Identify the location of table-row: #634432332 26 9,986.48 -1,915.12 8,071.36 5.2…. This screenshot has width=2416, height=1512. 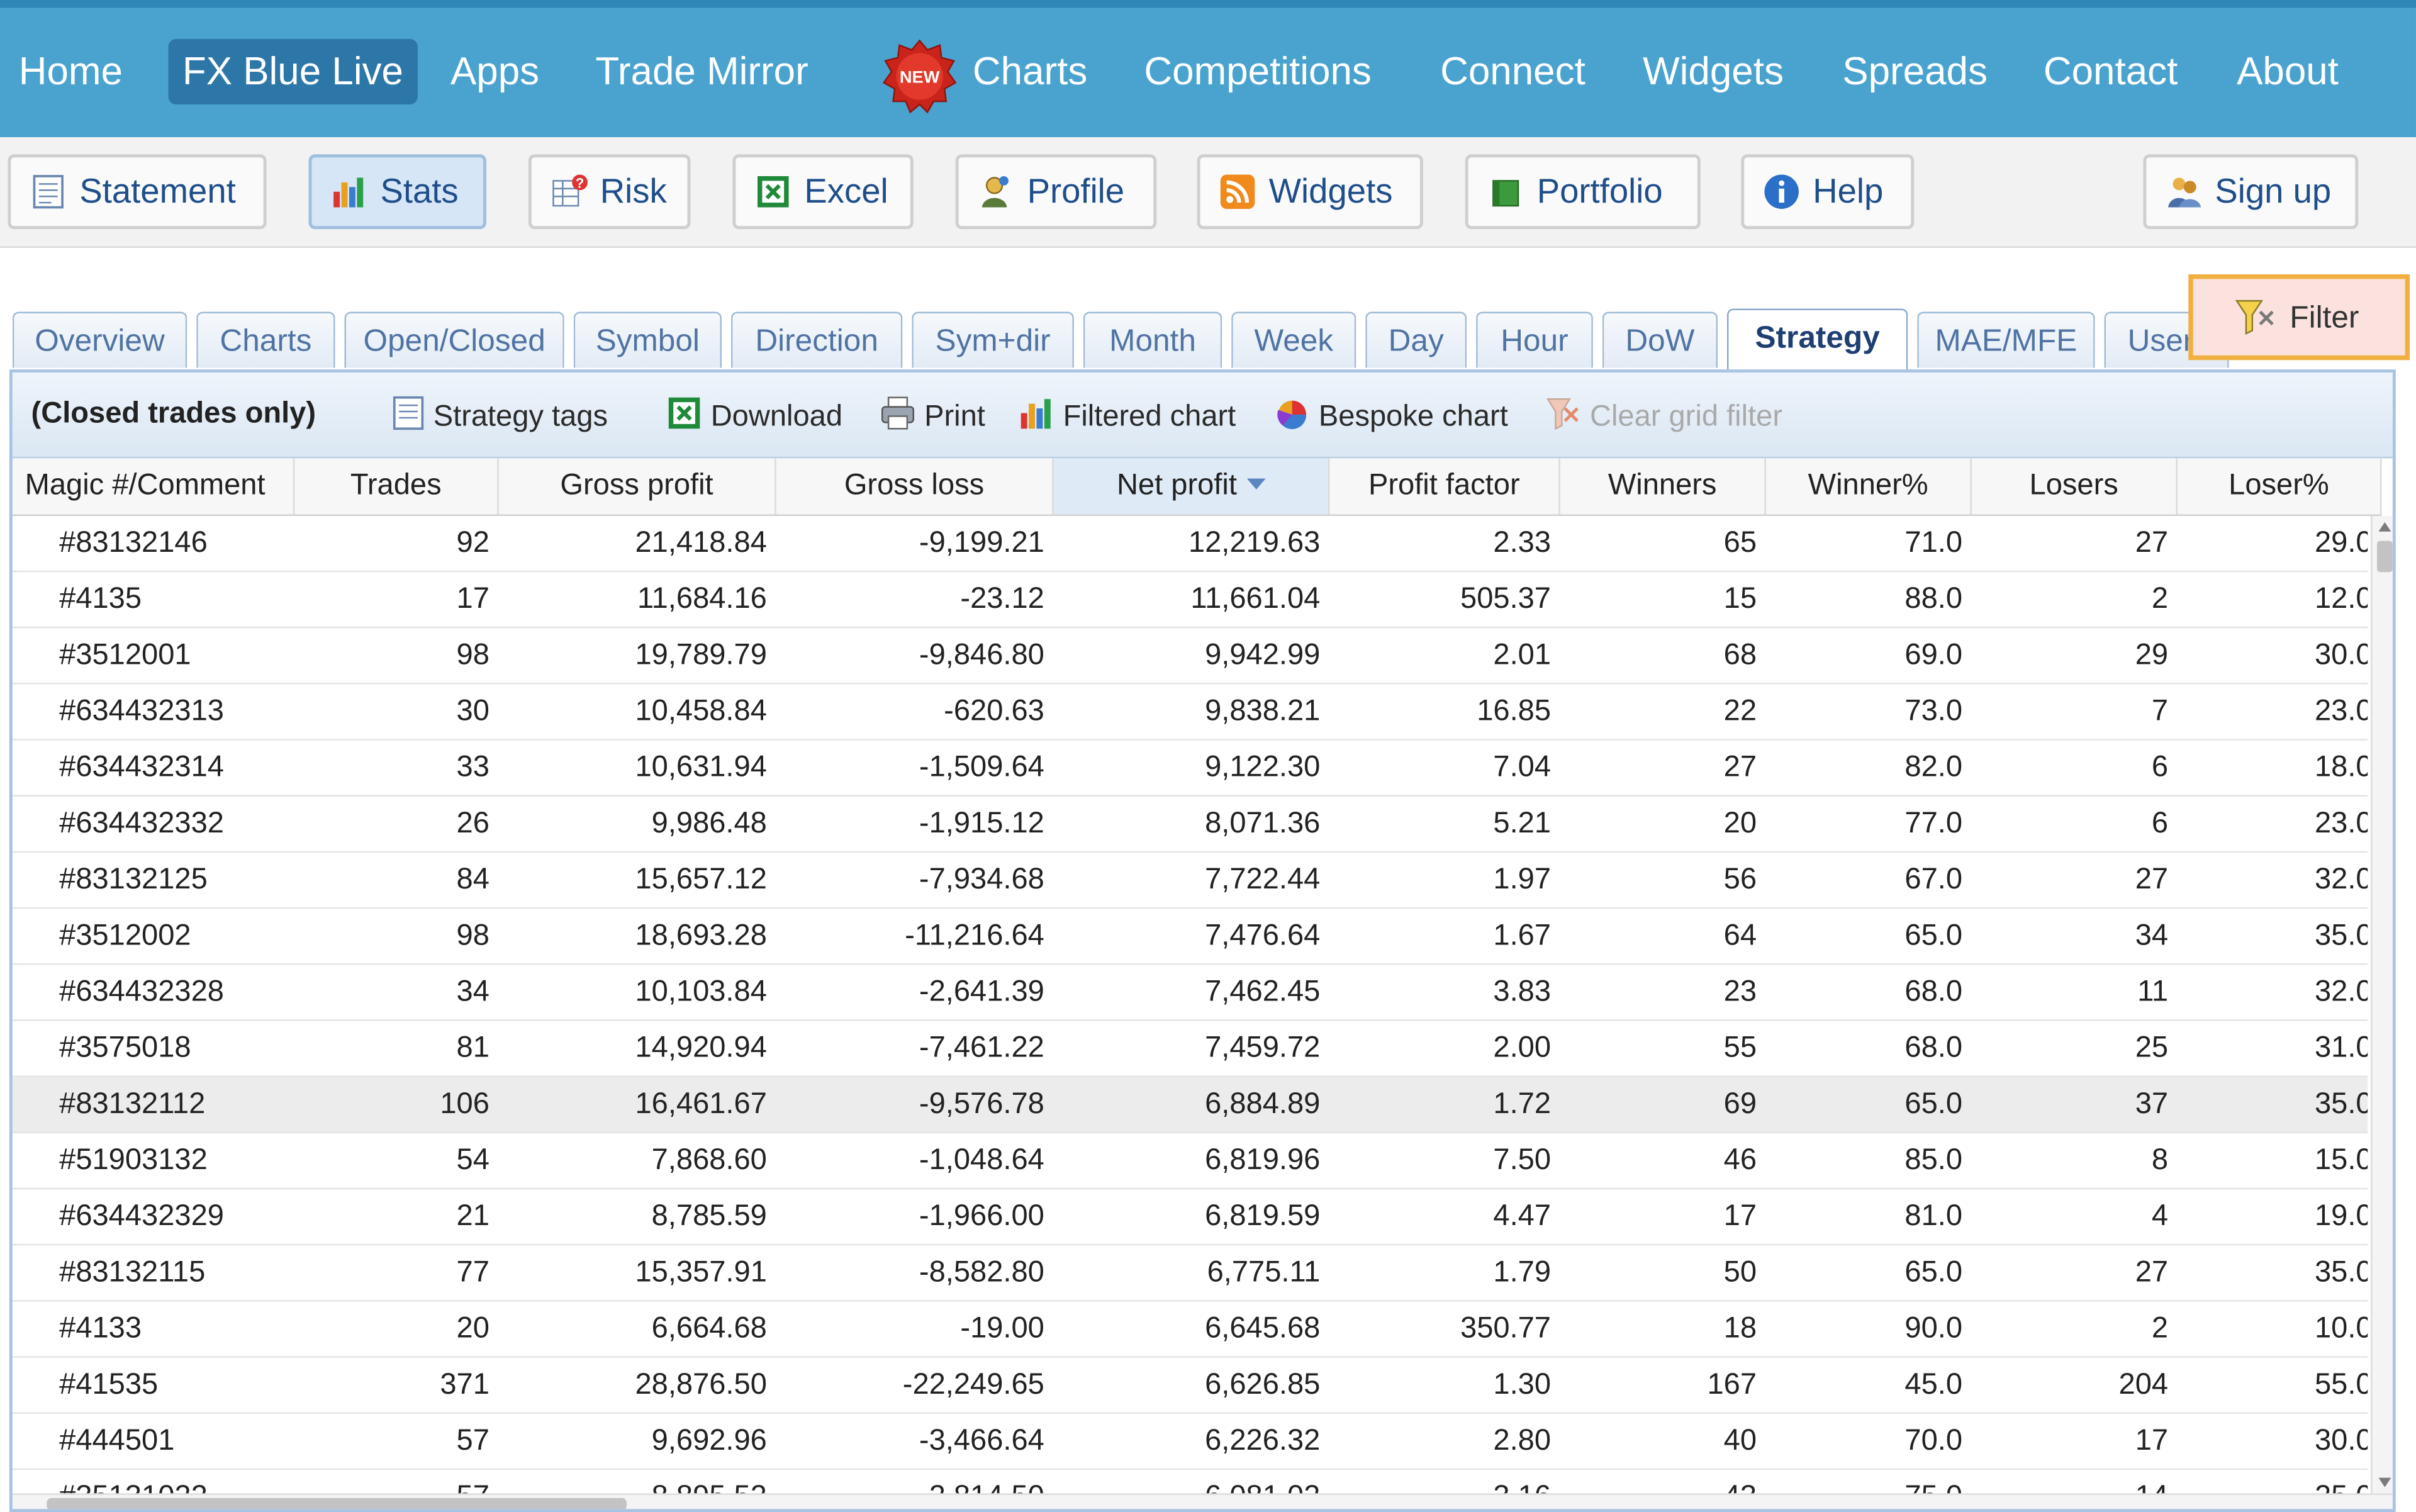
(1190, 825).